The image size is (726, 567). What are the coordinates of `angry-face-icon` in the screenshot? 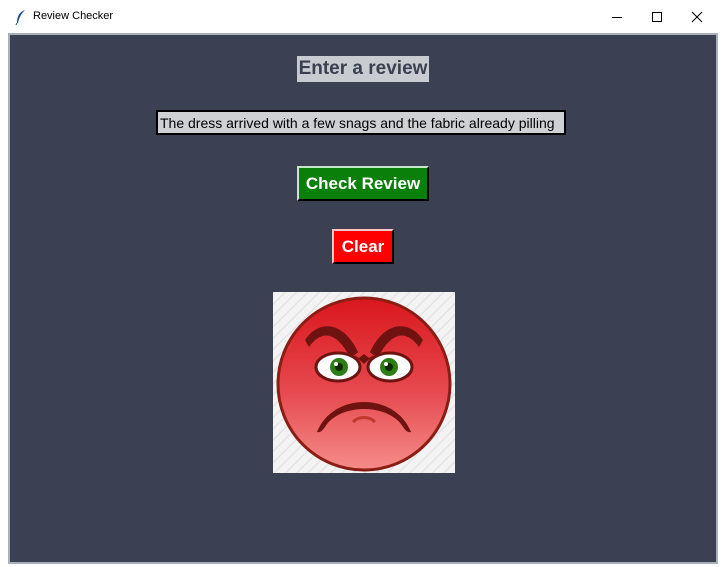 It's located at (364, 382).